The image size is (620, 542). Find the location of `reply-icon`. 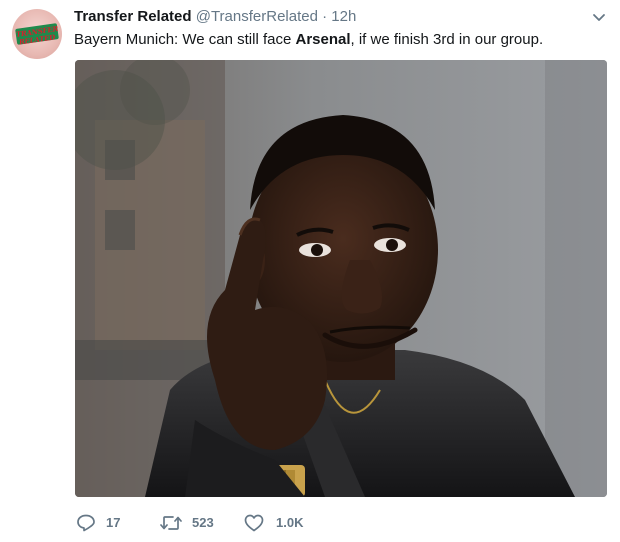

reply-icon is located at coordinates (86, 523).